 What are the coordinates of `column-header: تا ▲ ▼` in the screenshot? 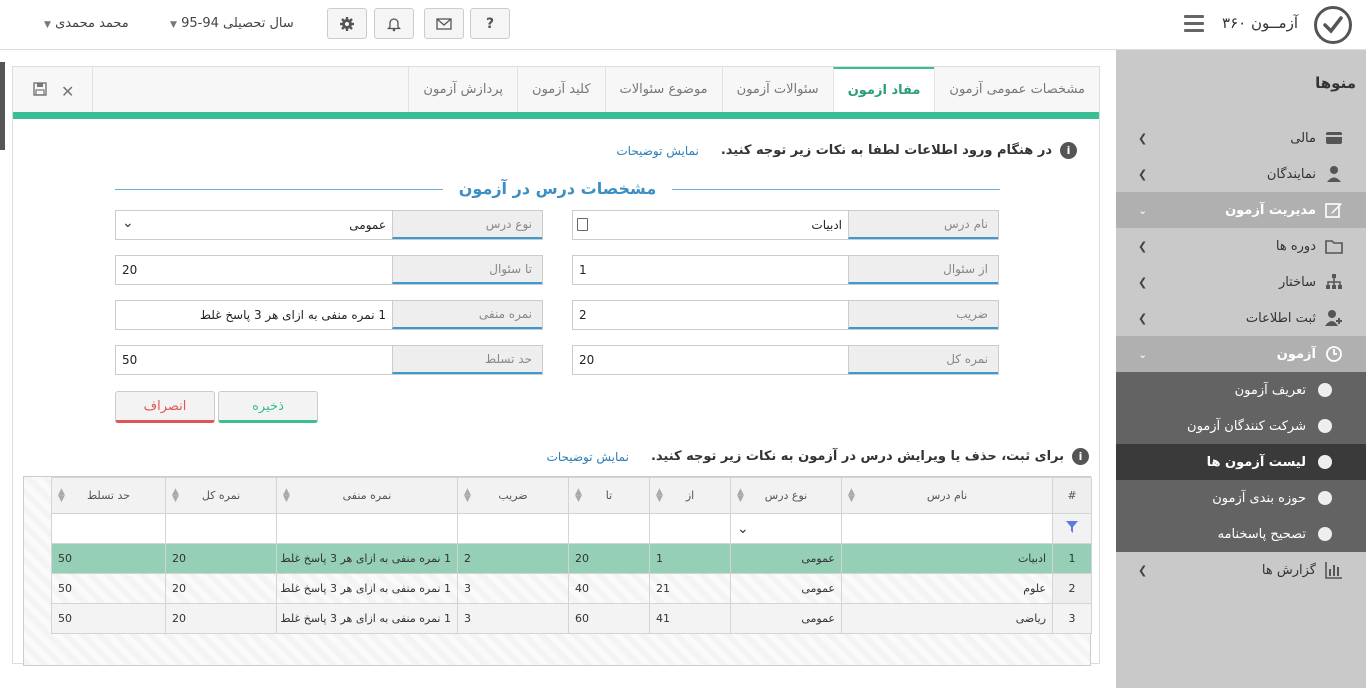 It's located at (609, 495).